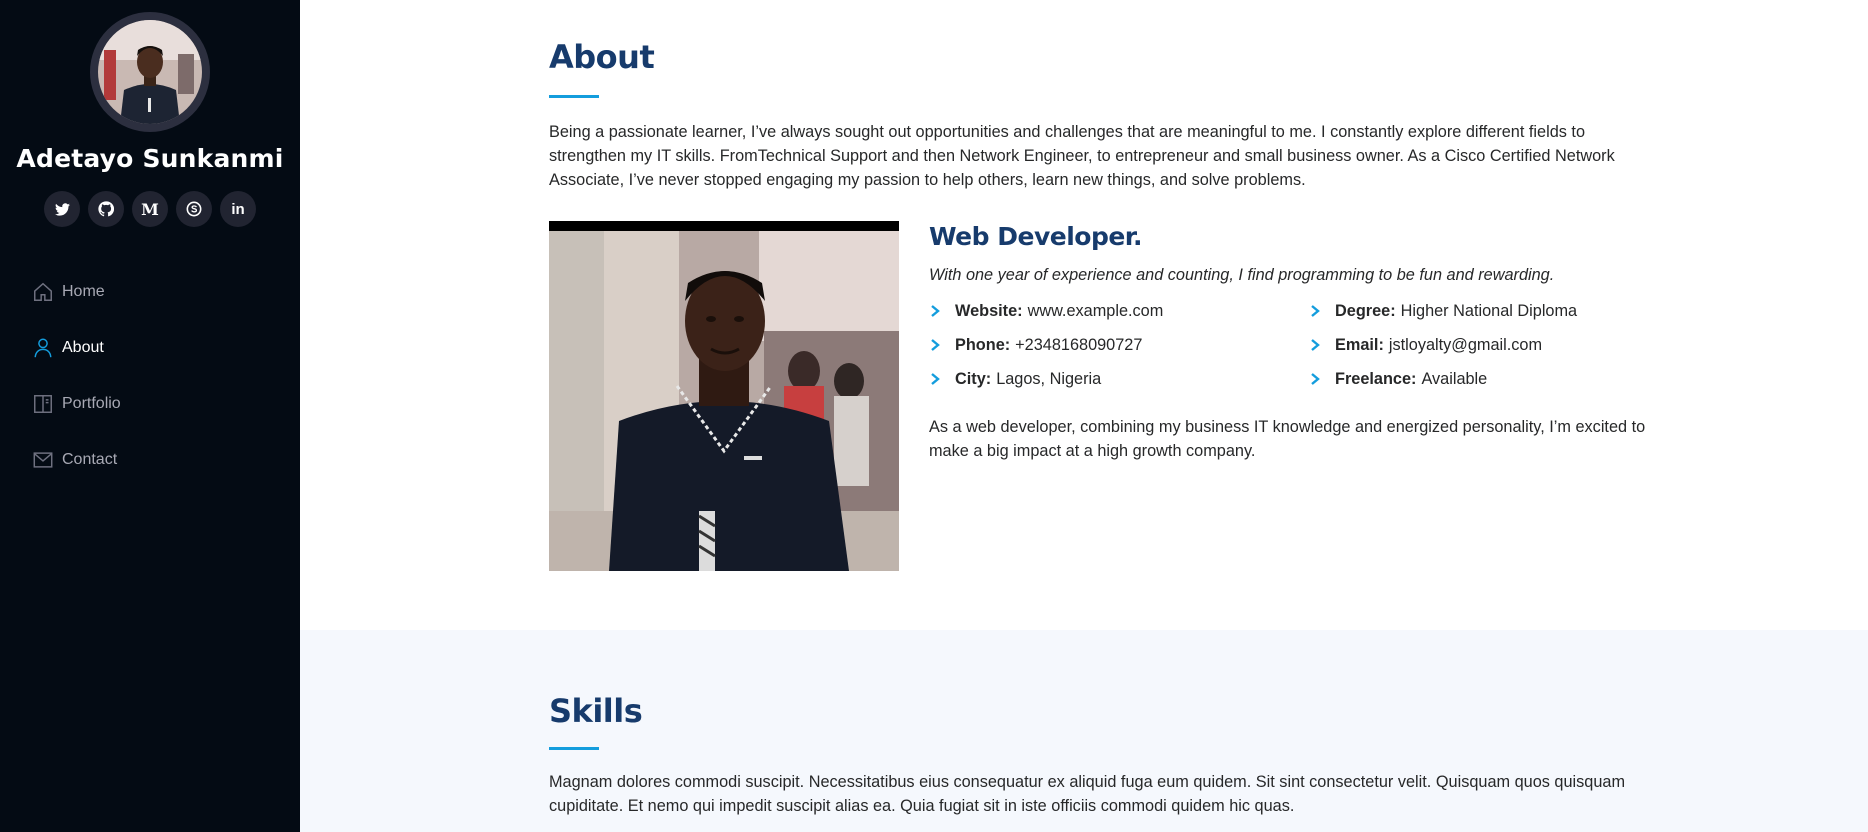 The width and height of the screenshot is (1868, 832). I want to click on nav-item-label: About, so click(83, 347).